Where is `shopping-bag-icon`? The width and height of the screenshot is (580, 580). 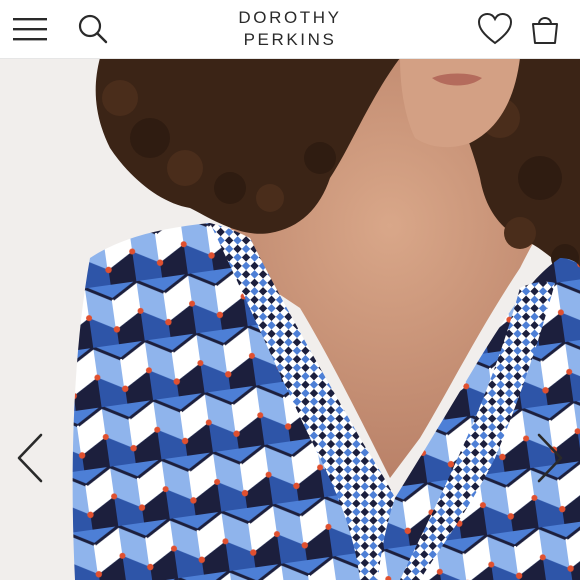 shopping-bag-icon is located at coordinates (545, 30).